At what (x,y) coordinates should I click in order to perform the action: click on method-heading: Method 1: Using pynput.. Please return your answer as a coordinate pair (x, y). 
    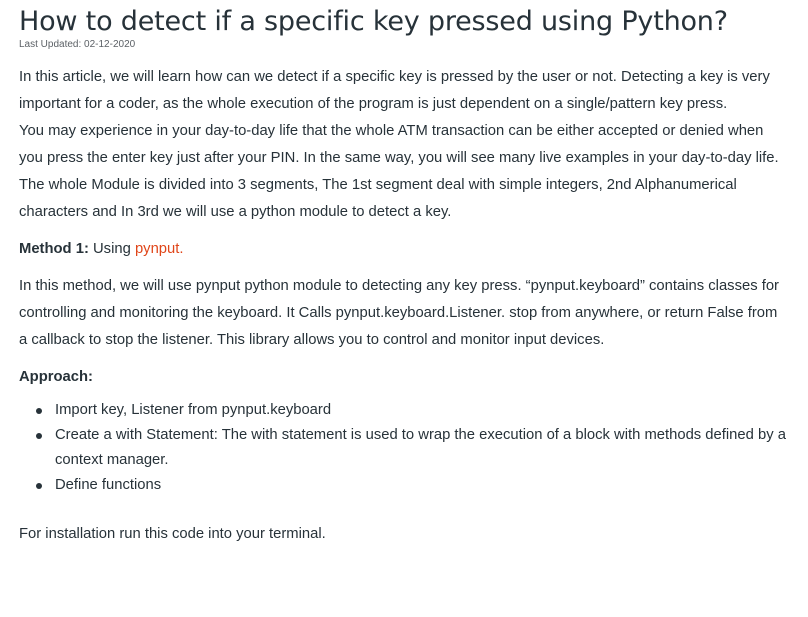
    Looking at the image, I should click on (404, 249).